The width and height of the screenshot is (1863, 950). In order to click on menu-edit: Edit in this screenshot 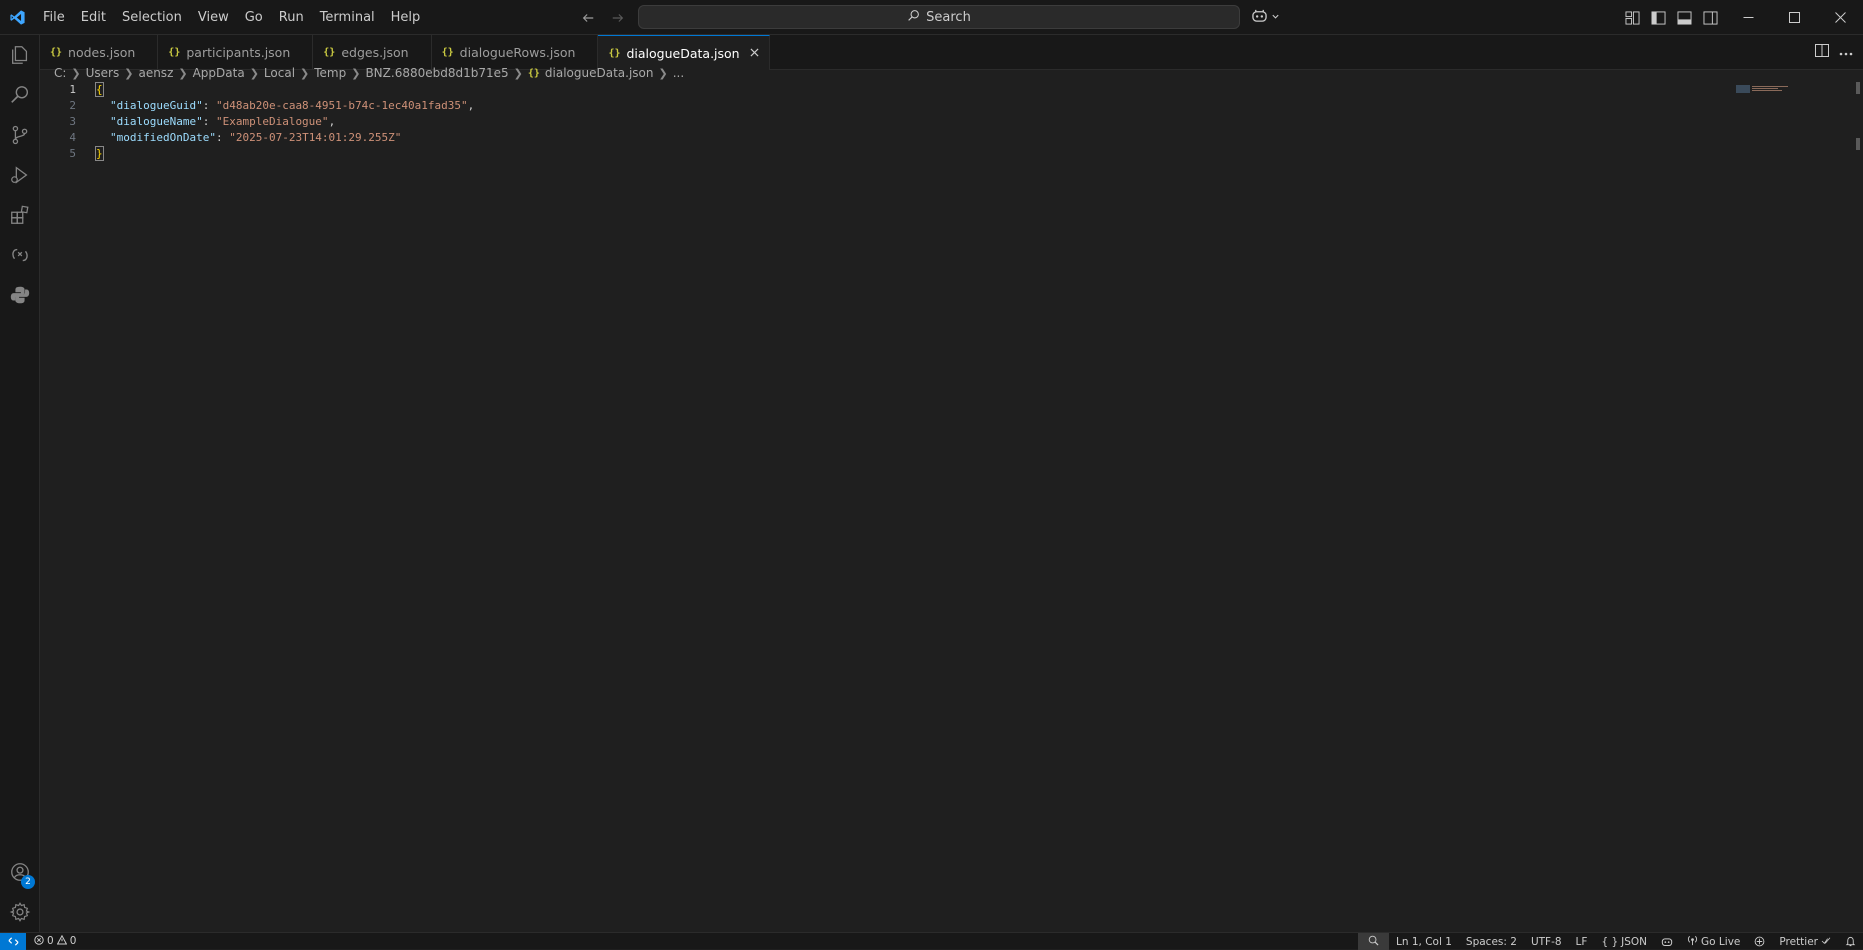, I will do `click(93, 17)`.